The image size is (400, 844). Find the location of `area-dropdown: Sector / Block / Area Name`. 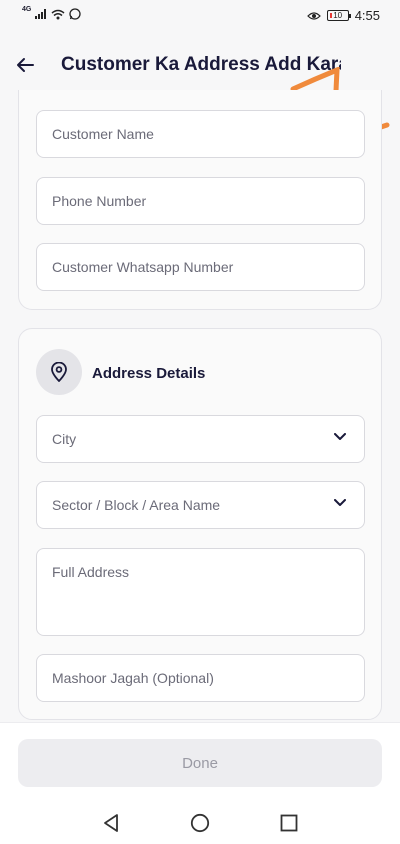

area-dropdown: Sector / Block / Area Name is located at coordinates (200, 505).